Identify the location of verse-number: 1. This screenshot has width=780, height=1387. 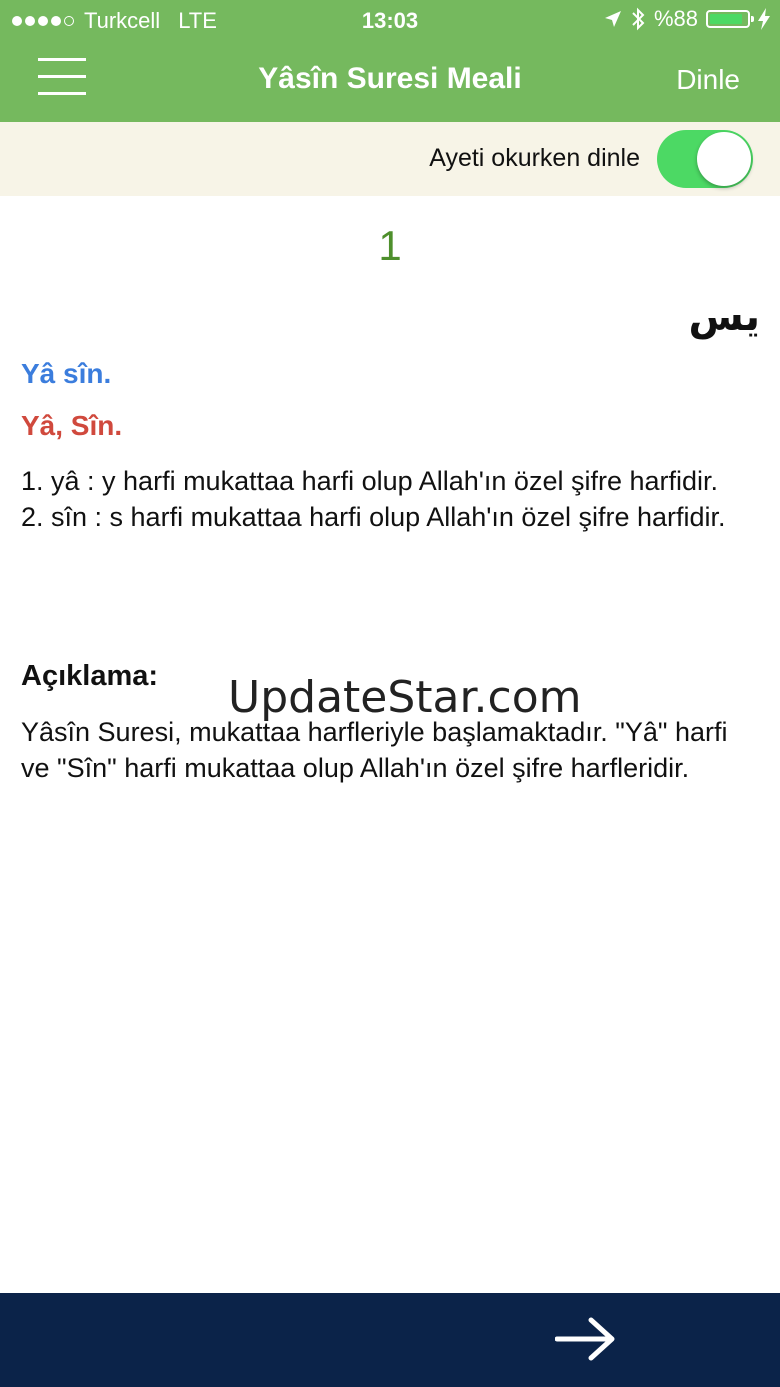
(390, 245).